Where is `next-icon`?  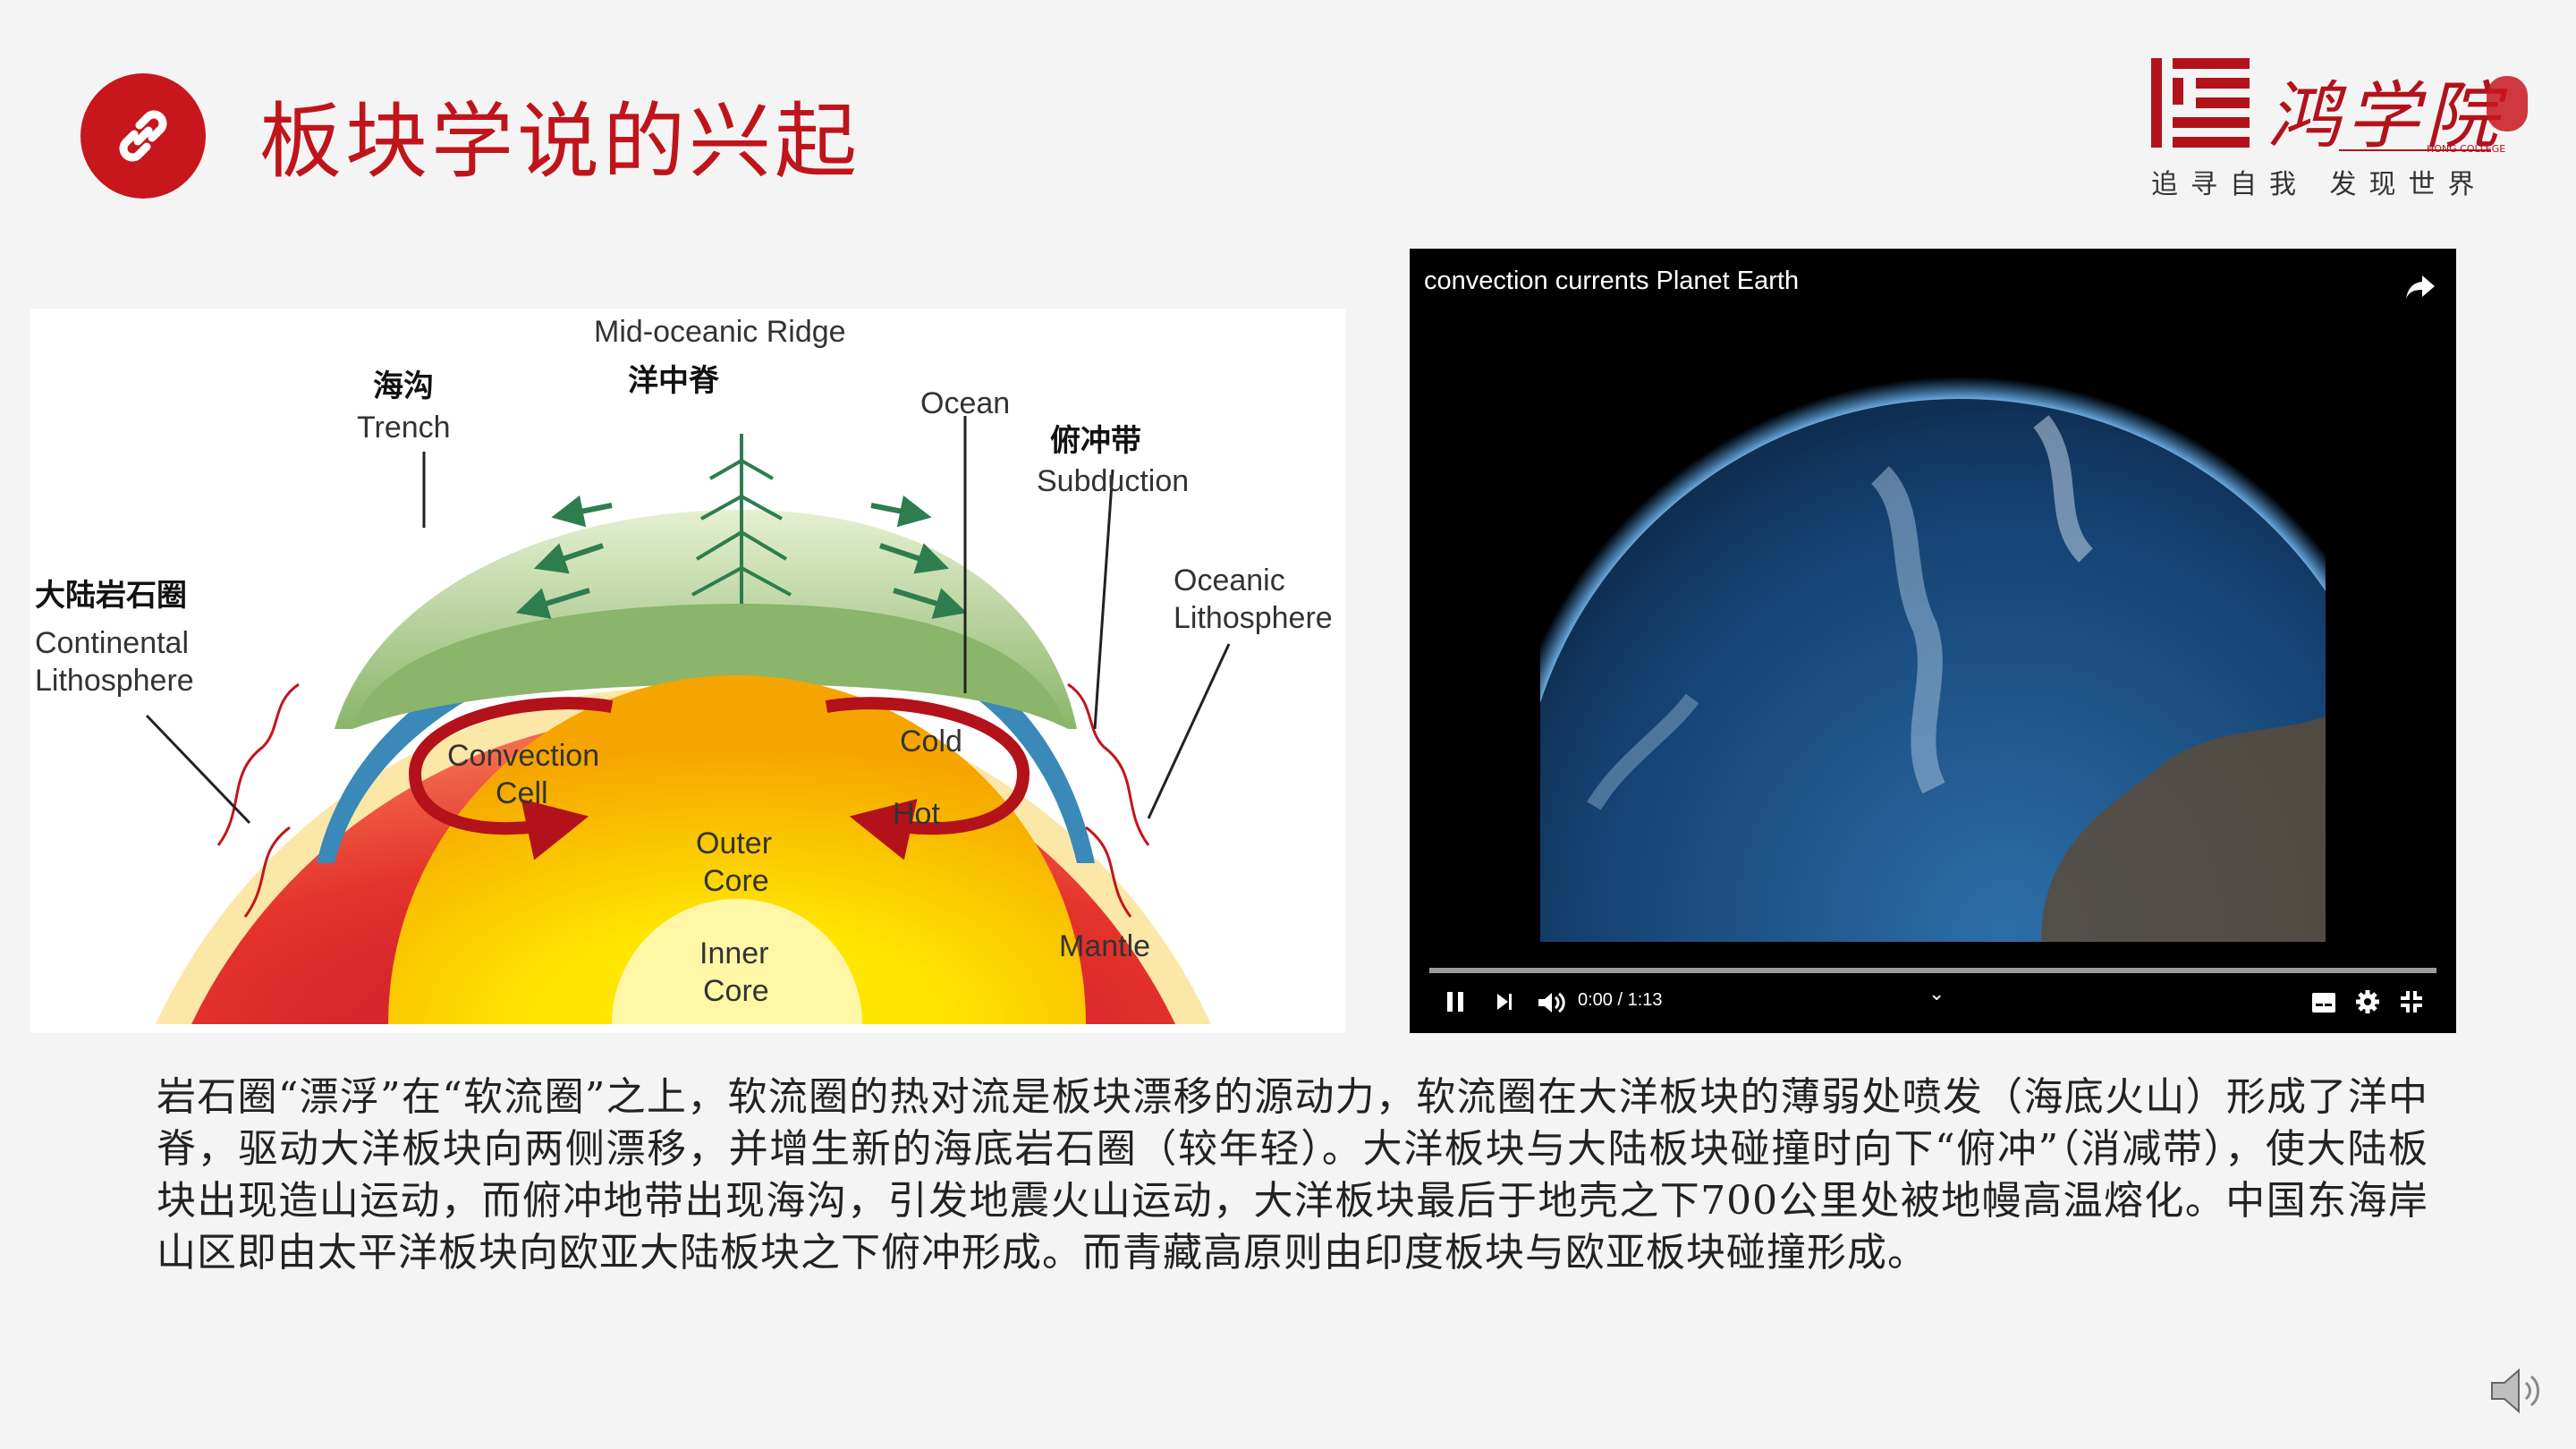 next-icon is located at coordinates (1504, 1002).